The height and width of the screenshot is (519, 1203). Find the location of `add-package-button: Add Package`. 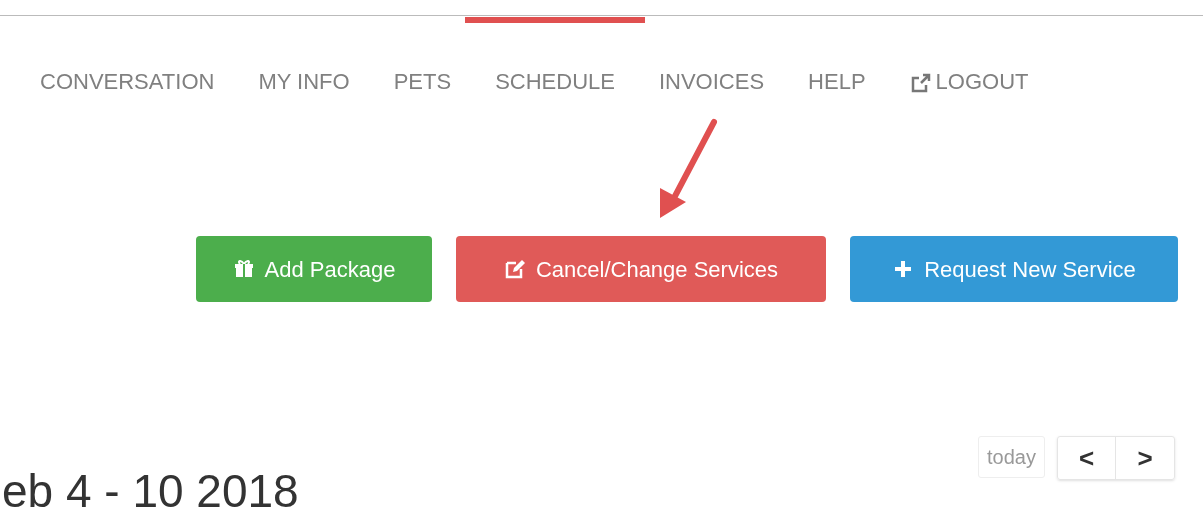

add-package-button: Add Package is located at coordinates (314, 269).